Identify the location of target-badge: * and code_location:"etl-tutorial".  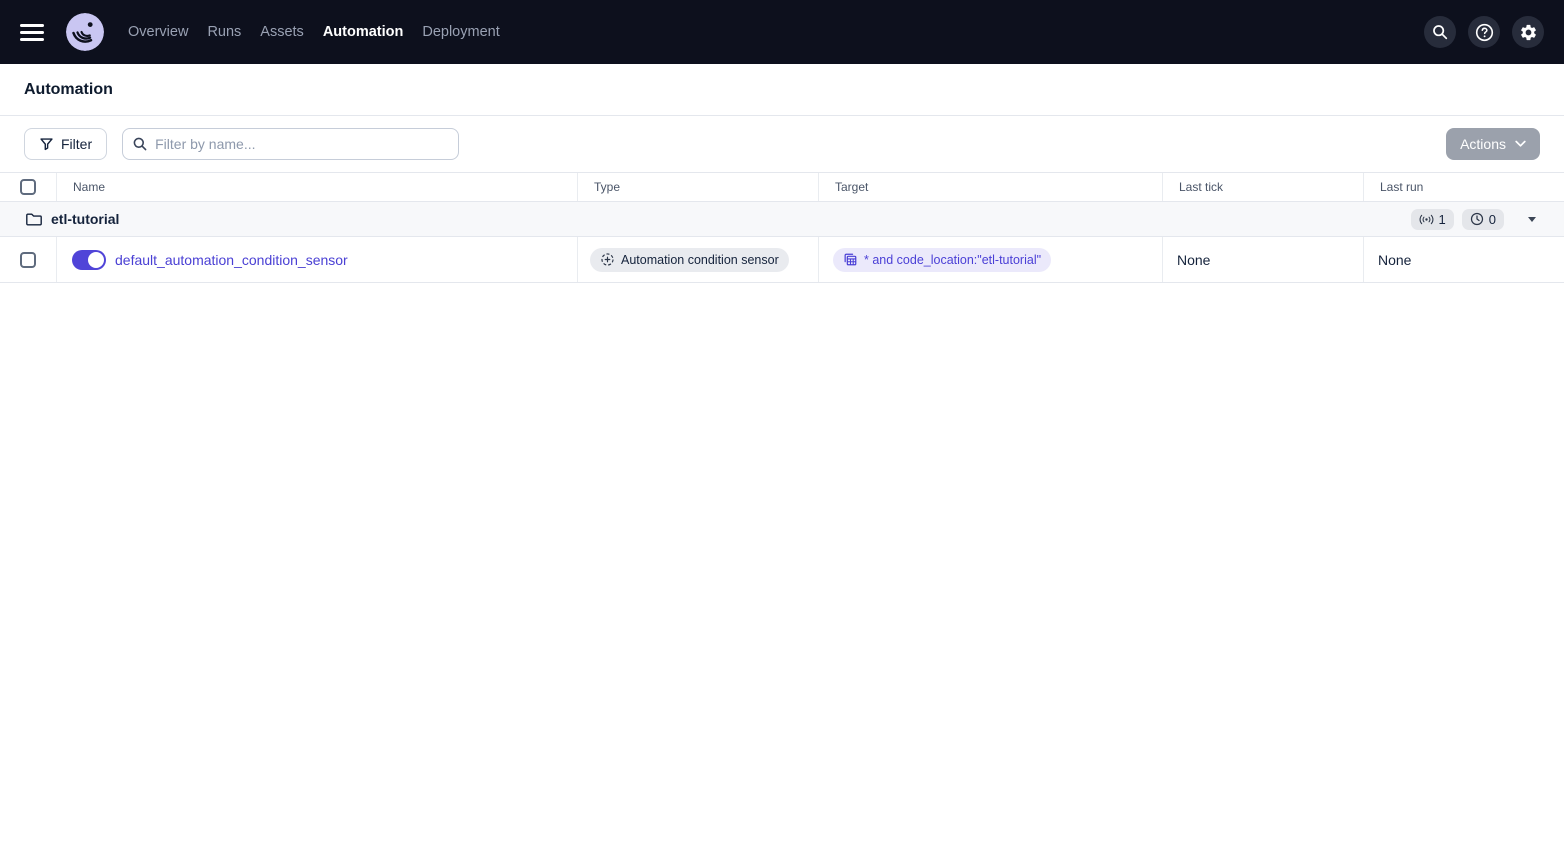
(942, 259).